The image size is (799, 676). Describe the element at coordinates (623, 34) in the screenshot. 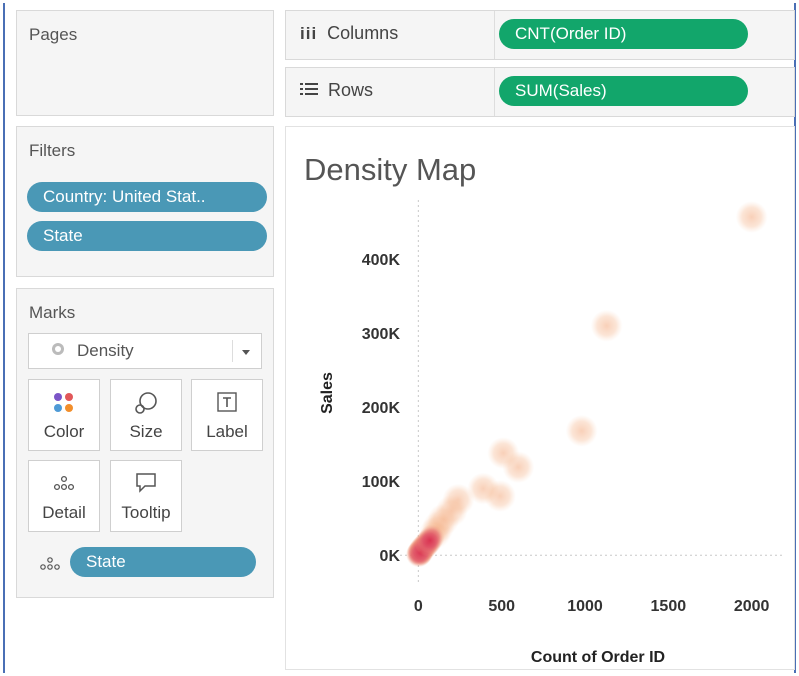

I see `columns-pill-cnt-order-id: CNT(Order ID)` at that location.